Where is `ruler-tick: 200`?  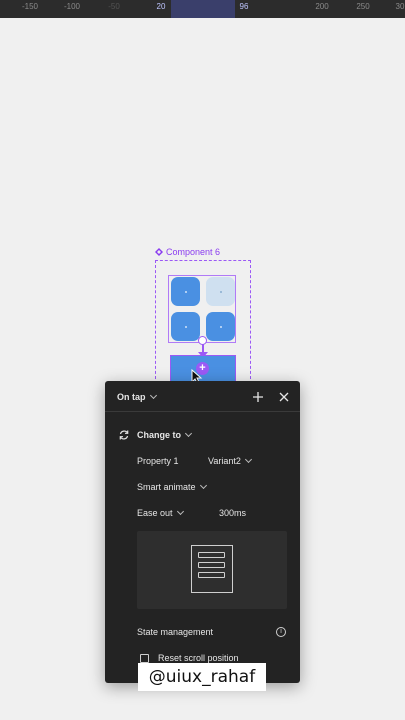 ruler-tick: 200 is located at coordinates (322, 6).